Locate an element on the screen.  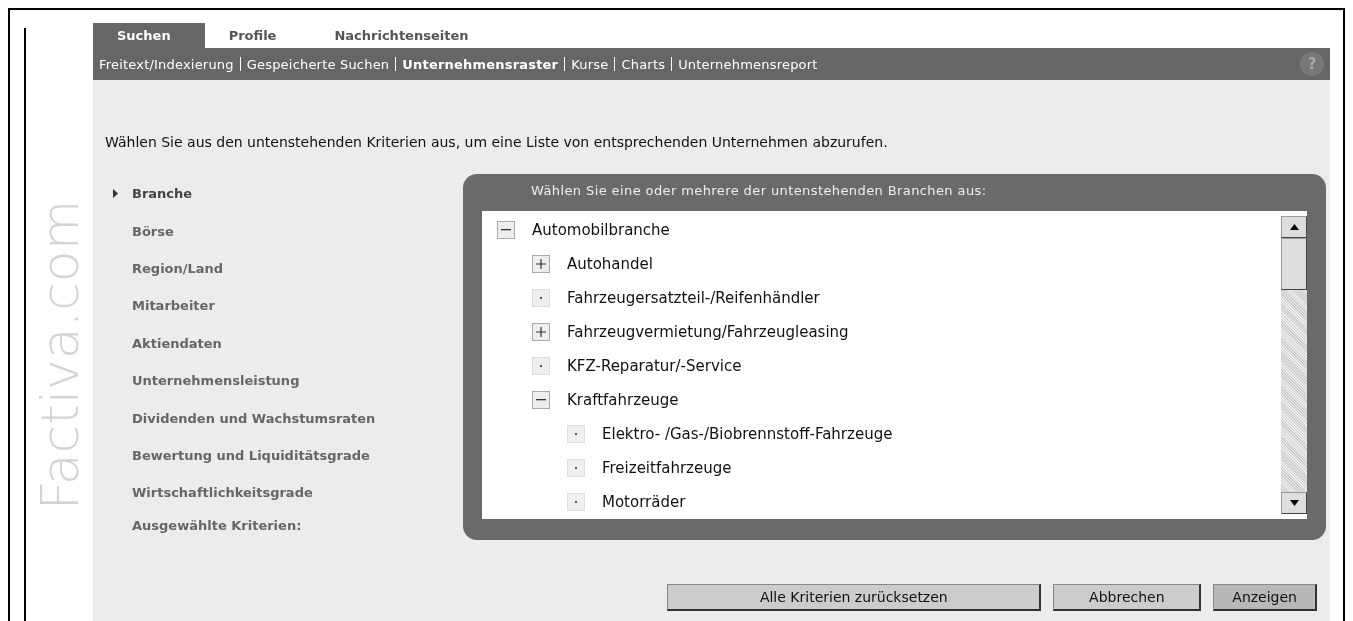
criteria-item: Region/Land is located at coordinates (288, 268).